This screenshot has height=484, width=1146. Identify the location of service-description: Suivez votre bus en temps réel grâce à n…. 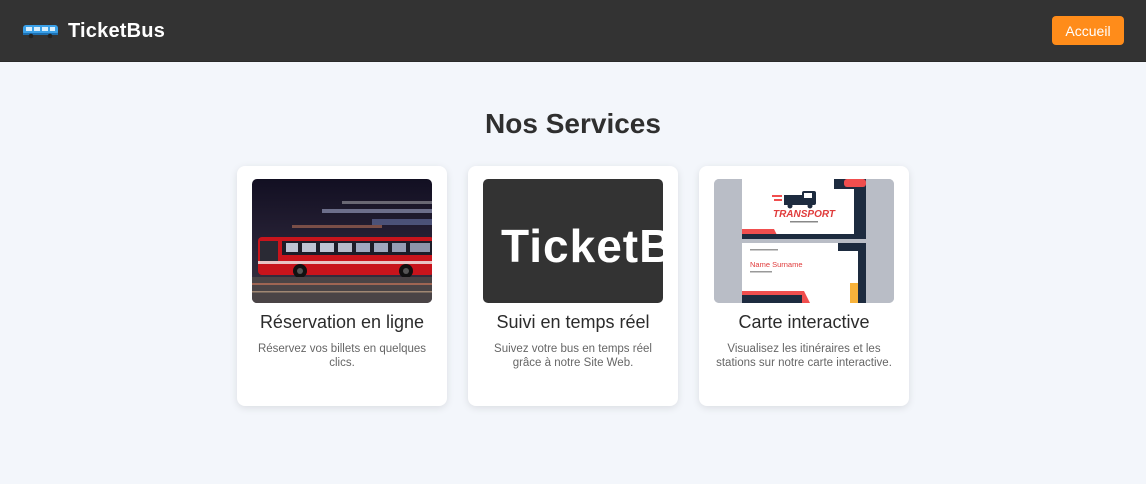
(573, 356).